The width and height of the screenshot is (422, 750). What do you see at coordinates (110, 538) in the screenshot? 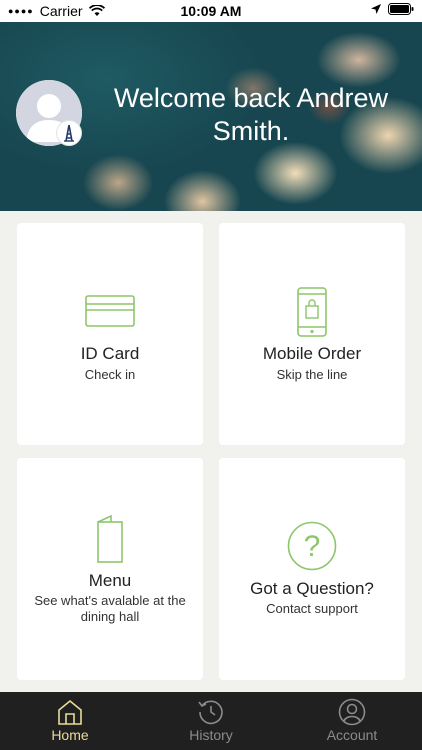
I see `menu-icon` at bounding box center [110, 538].